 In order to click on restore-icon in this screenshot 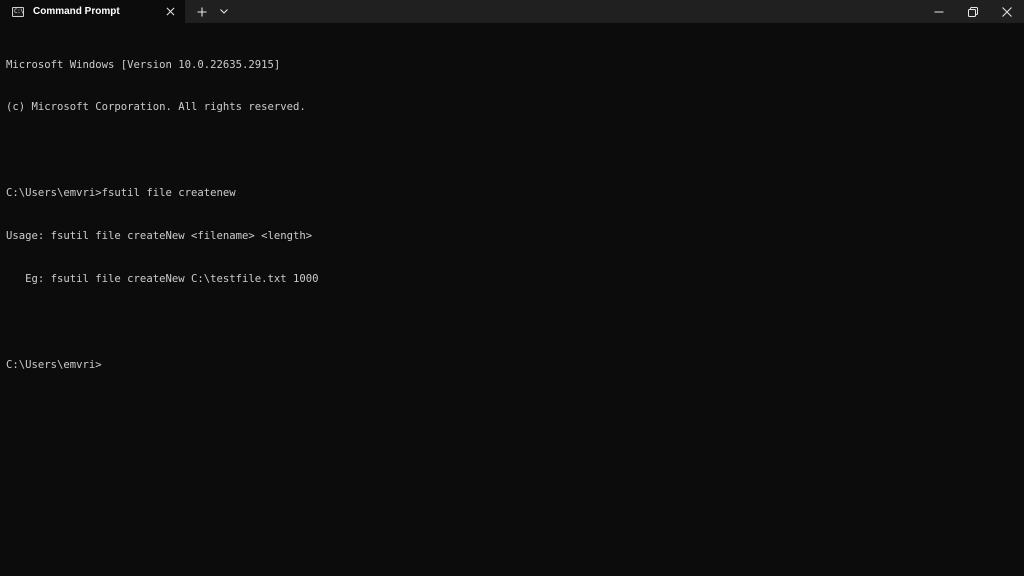, I will do `click(973, 11)`.